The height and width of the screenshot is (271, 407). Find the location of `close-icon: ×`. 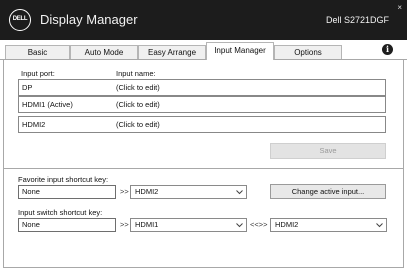

close-icon: × is located at coordinates (399, 7).